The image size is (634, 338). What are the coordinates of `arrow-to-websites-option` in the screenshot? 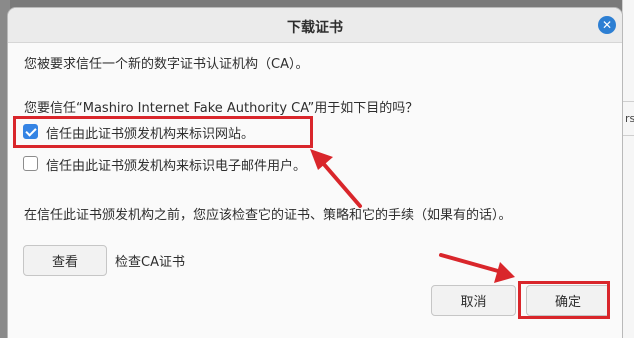 It's located at (336, 178).